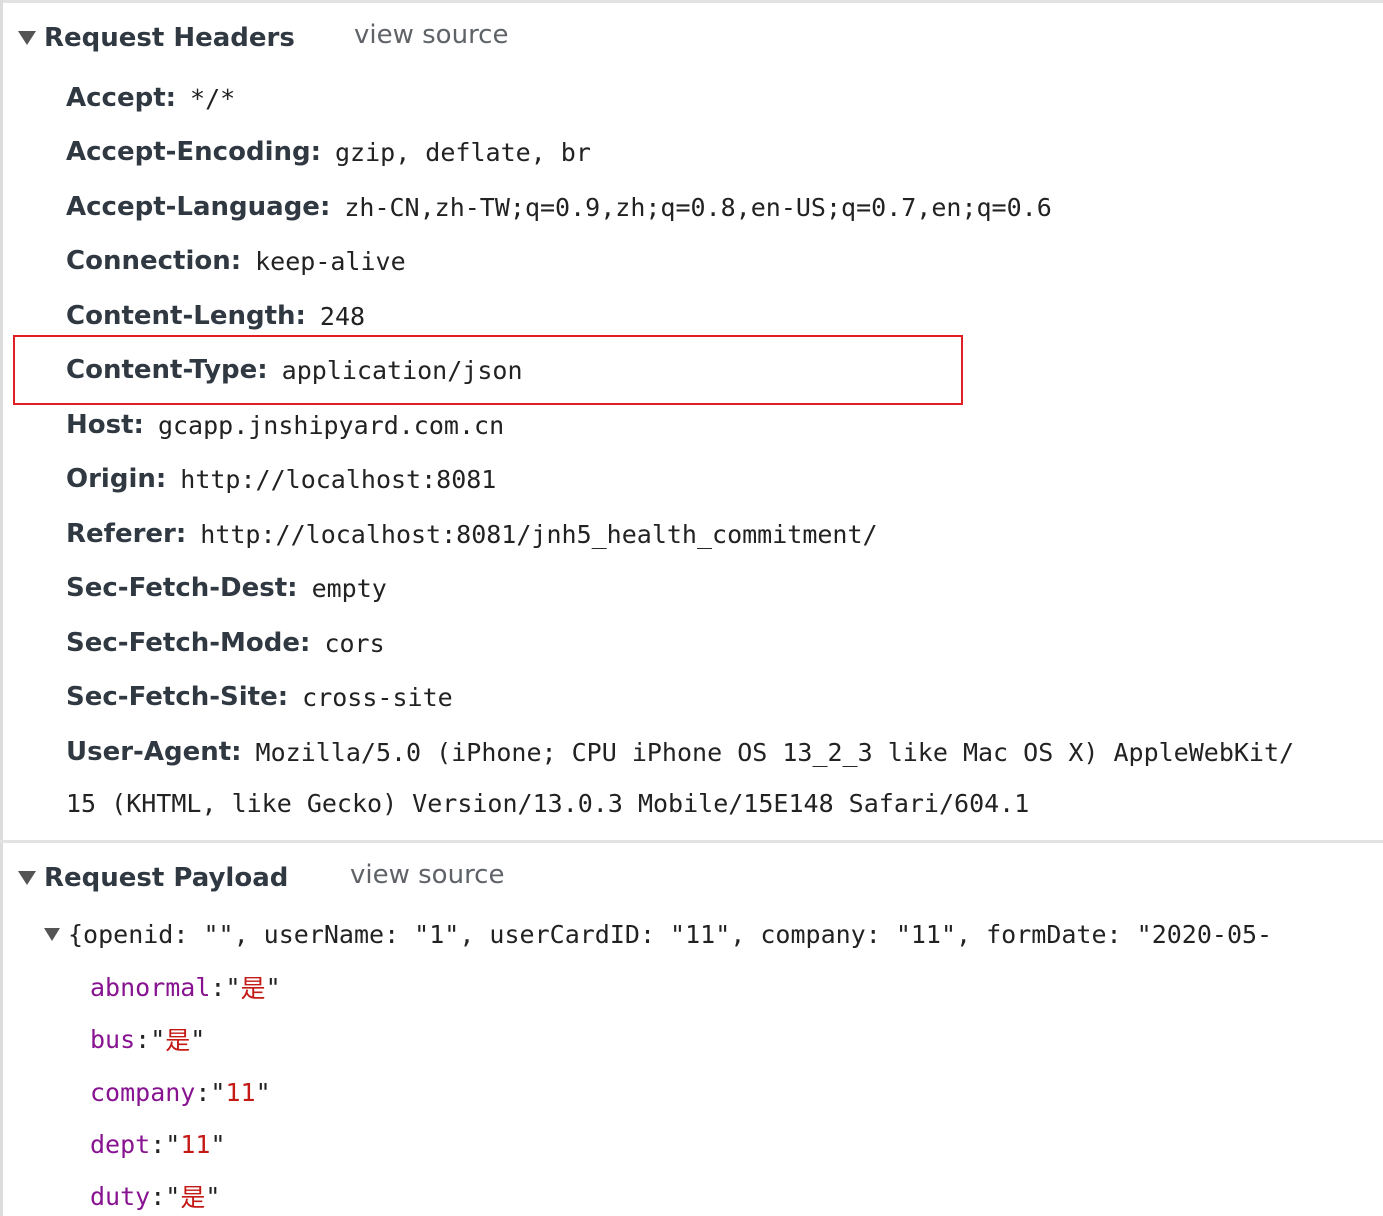 The image size is (1383, 1216). I want to click on header-name: Sec-Fetch-Site:, so click(177, 697).